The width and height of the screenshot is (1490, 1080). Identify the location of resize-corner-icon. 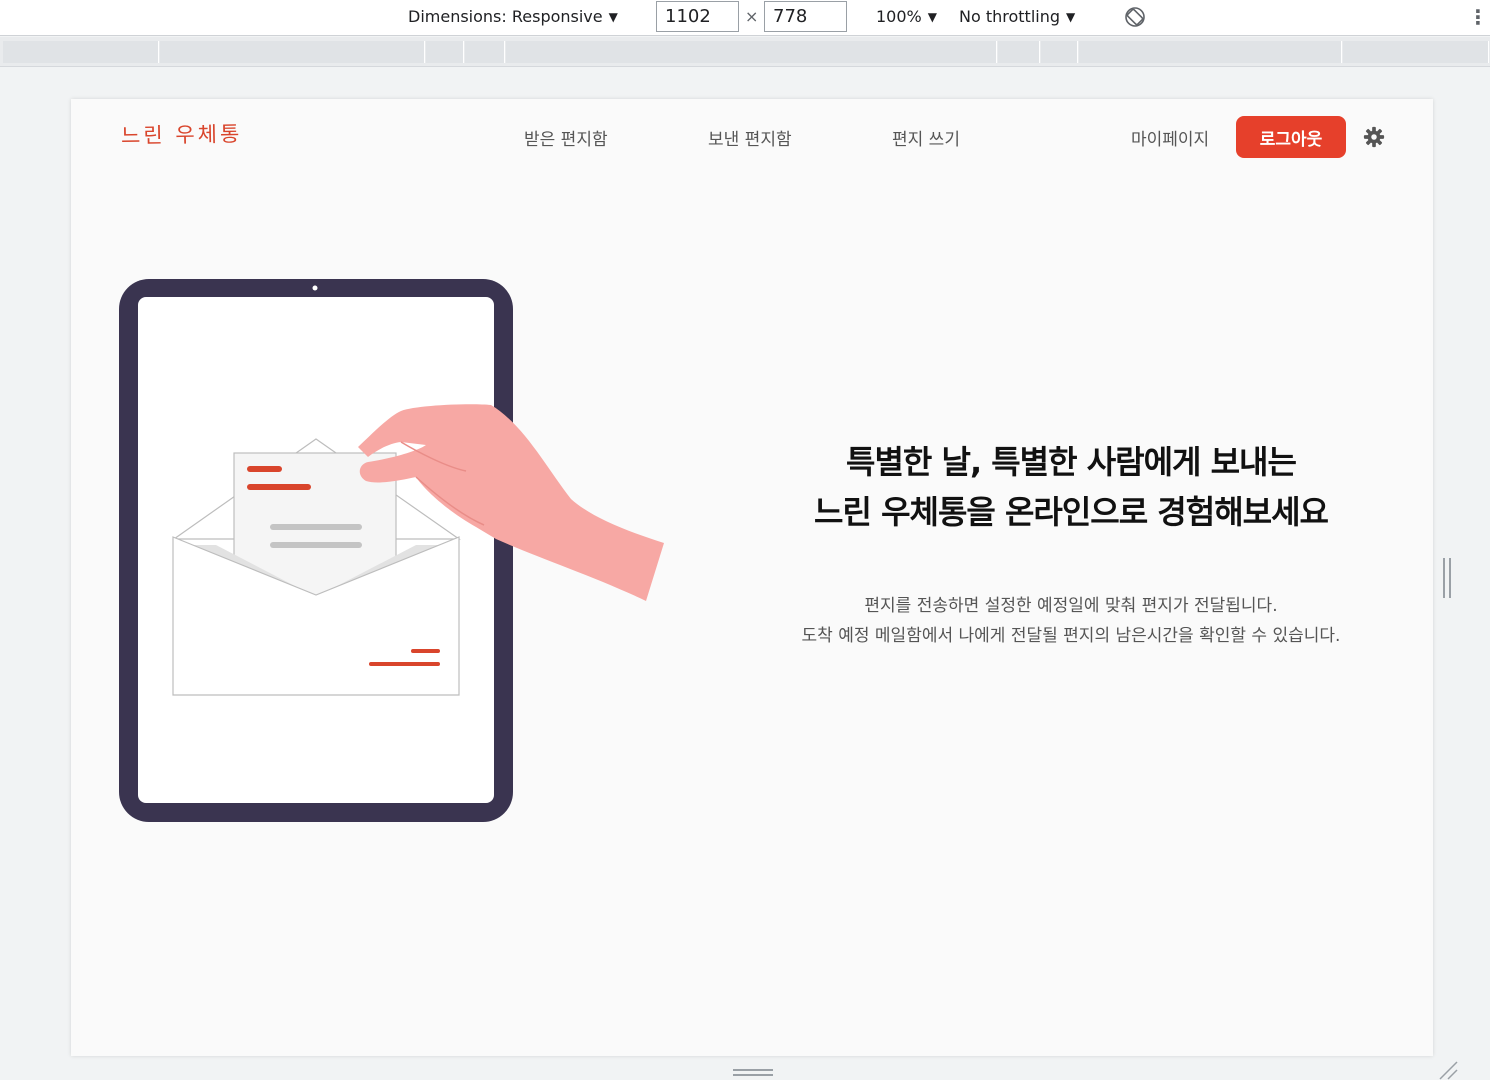
(1447, 1070).